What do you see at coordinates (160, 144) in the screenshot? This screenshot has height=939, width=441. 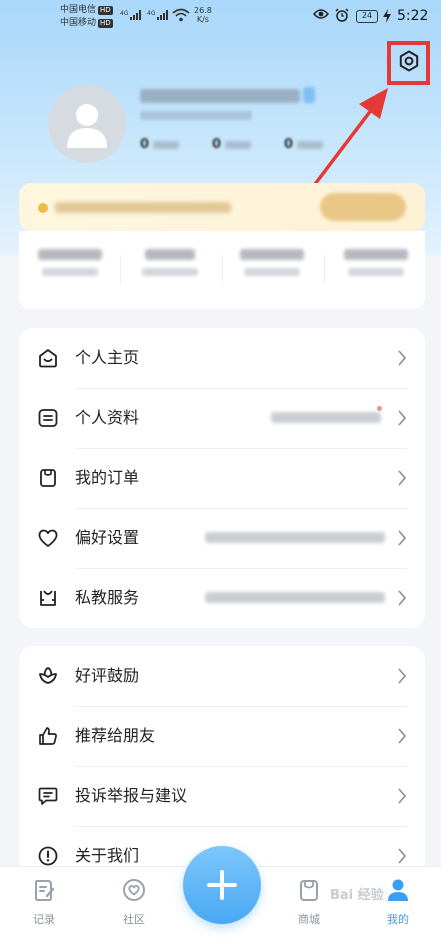 I see `stat-following: 0` at bounding box center [160, 144].